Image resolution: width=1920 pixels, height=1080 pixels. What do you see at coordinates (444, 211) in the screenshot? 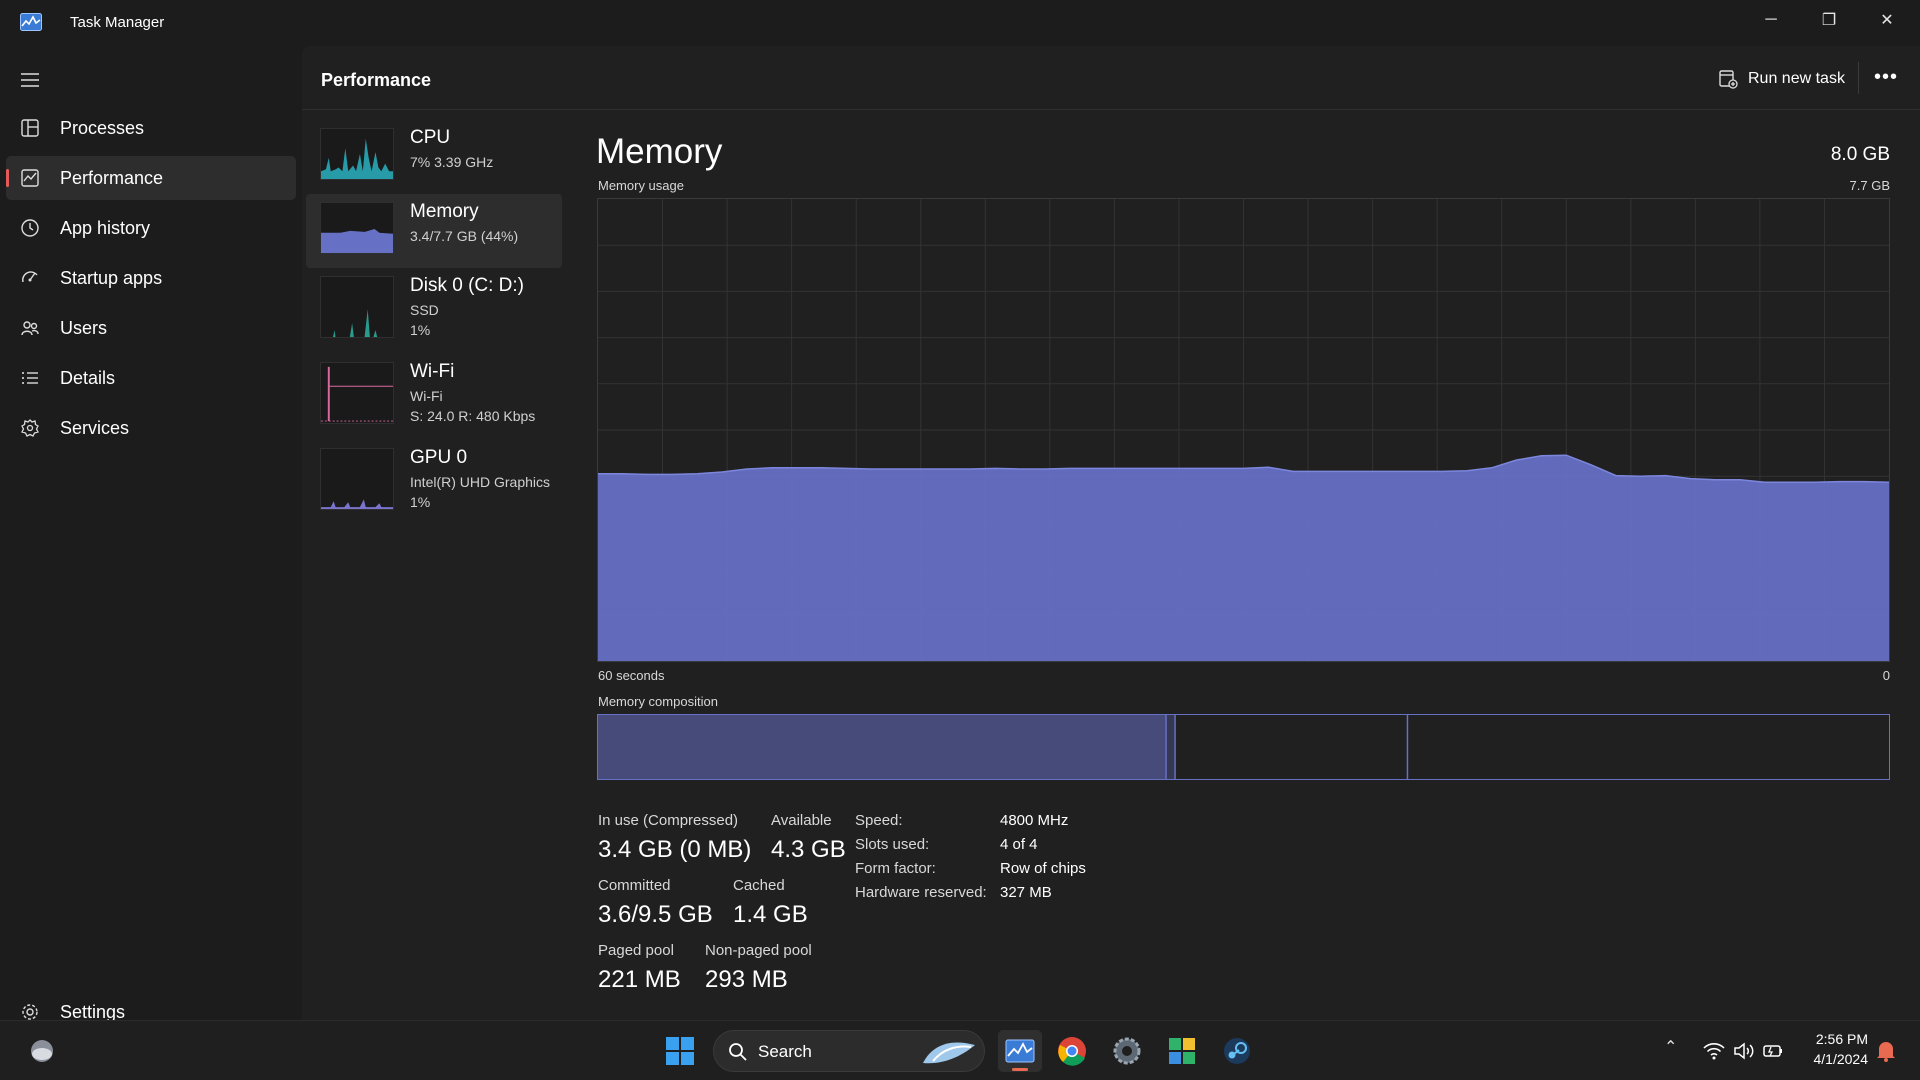
I see `resource-name: Memory` at bounding box center [444, 211].